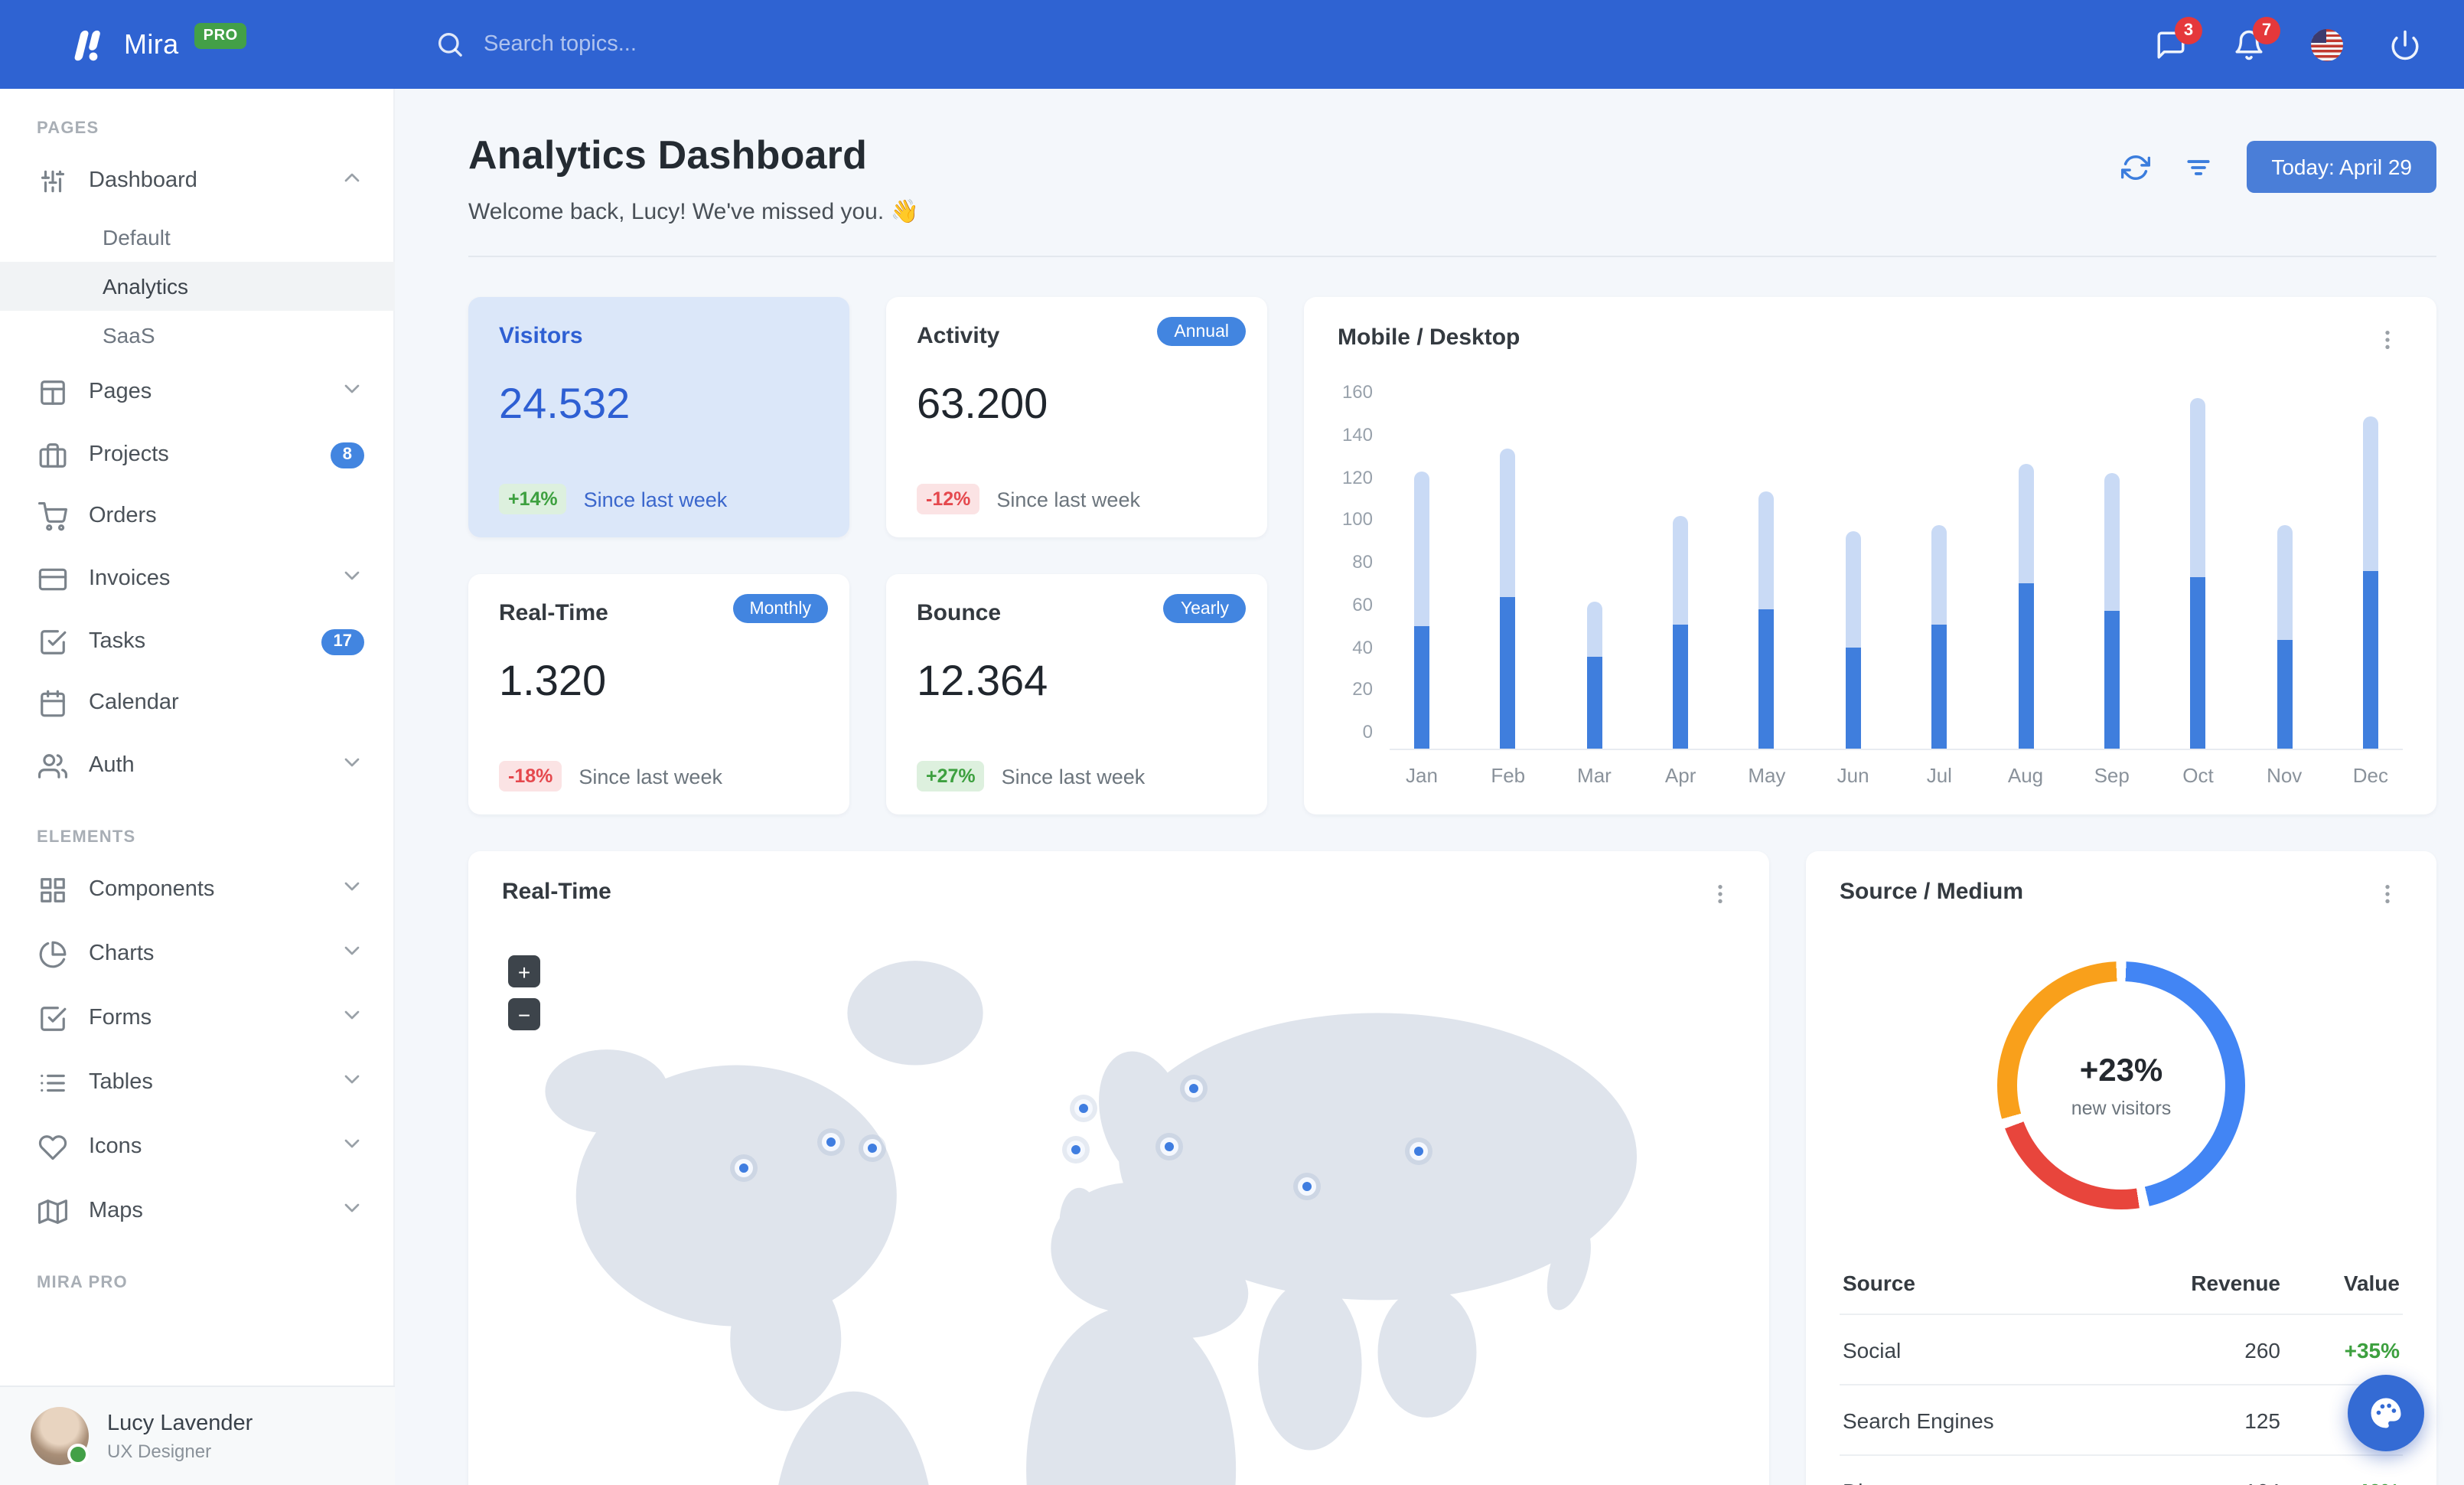 The height and width of the screenshot is (1485, 2464). What do you see at coordinates (120, 1018) in the screenshot?
I see `sidebar-item-label: Forms` at bounding box center [120, 1018].